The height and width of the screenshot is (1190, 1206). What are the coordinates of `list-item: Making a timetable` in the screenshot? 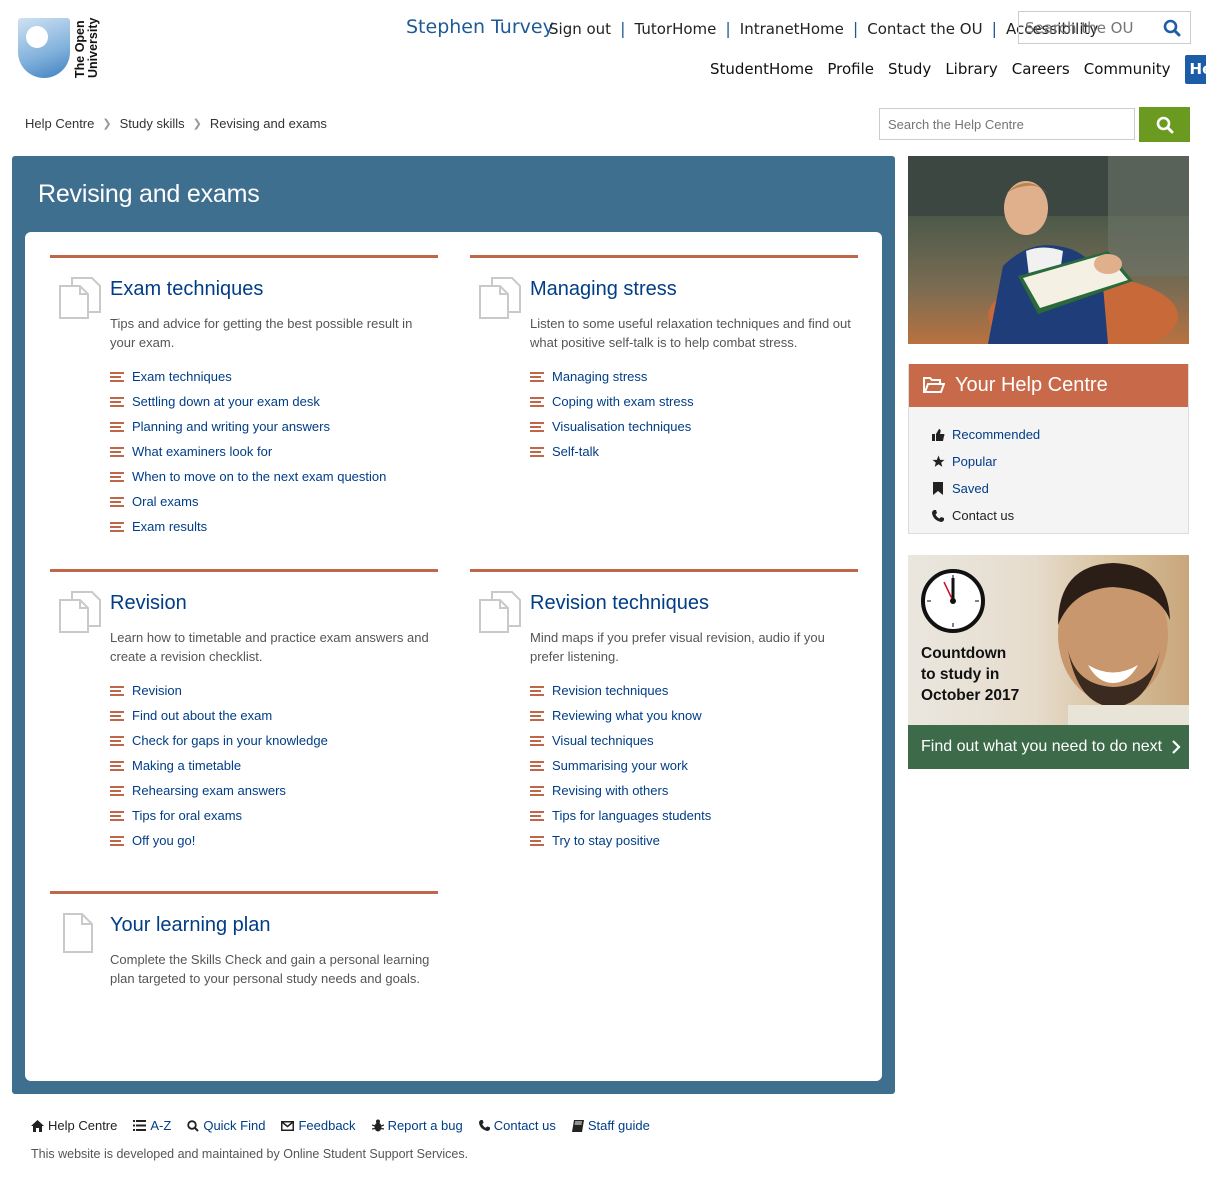 It's located at (219, 765).